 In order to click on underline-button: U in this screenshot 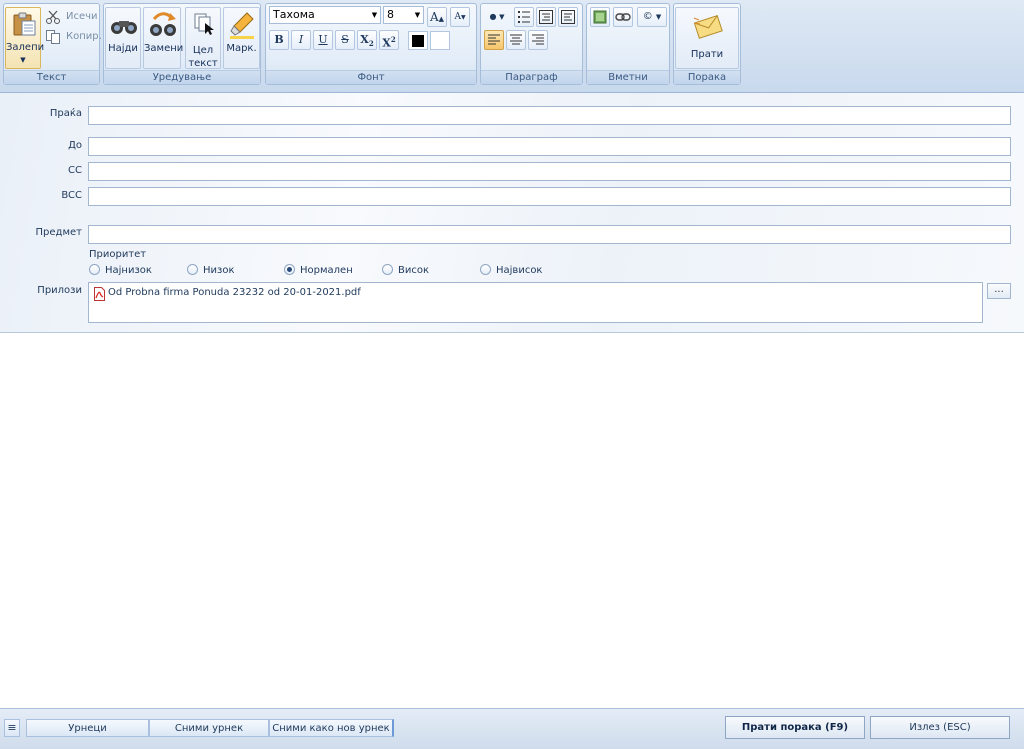, I will do `click(323, 40)`.